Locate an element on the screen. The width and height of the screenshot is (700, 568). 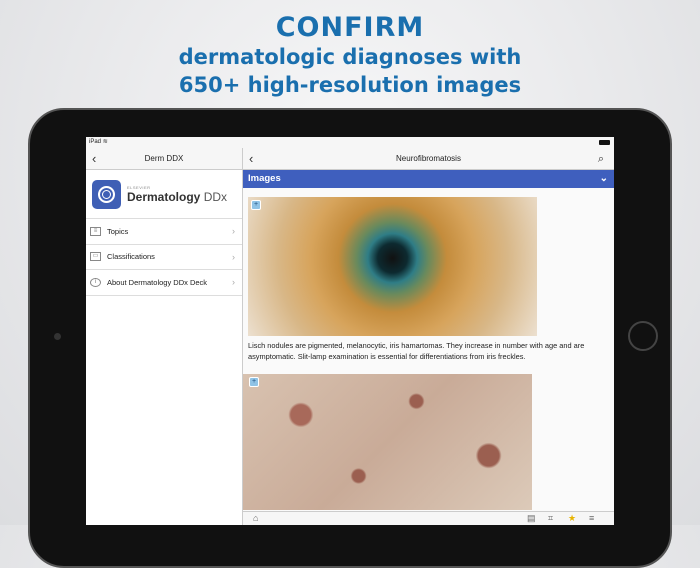
iris-image: + is located at coordinates (392, 266).